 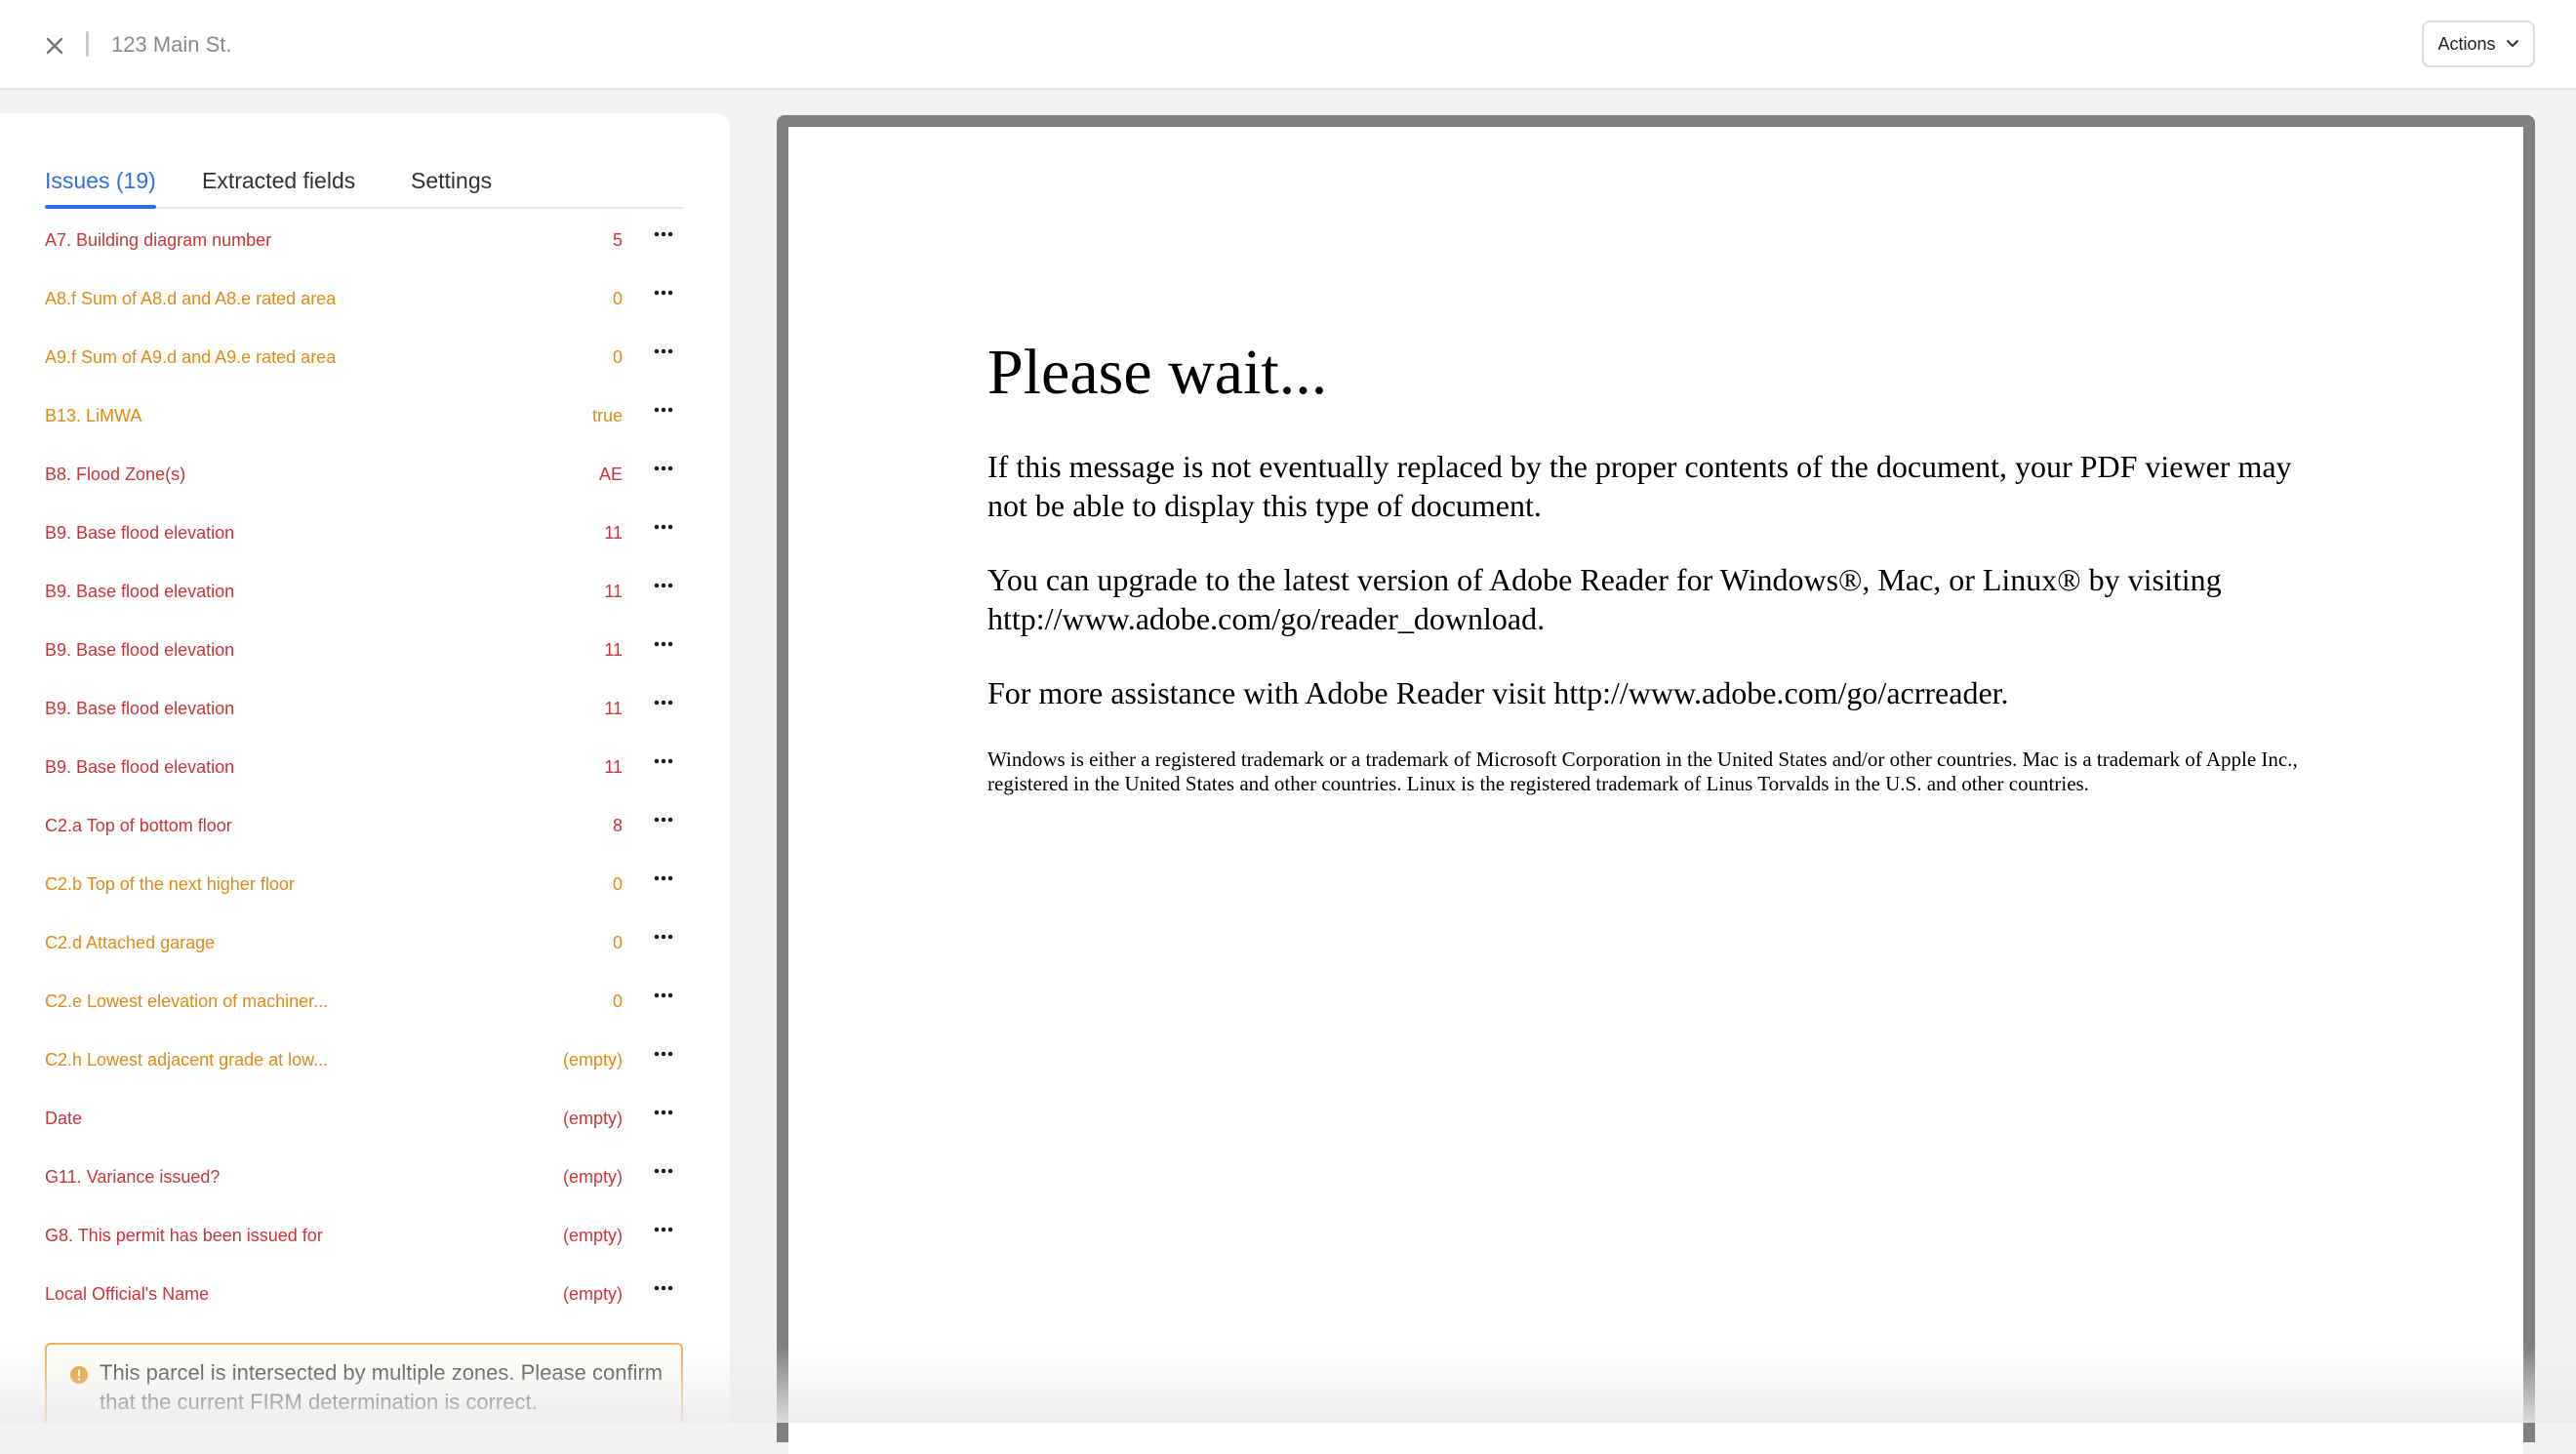 I want to click on issue-label: C2.d Attached garage, so click(x=130, y=942).